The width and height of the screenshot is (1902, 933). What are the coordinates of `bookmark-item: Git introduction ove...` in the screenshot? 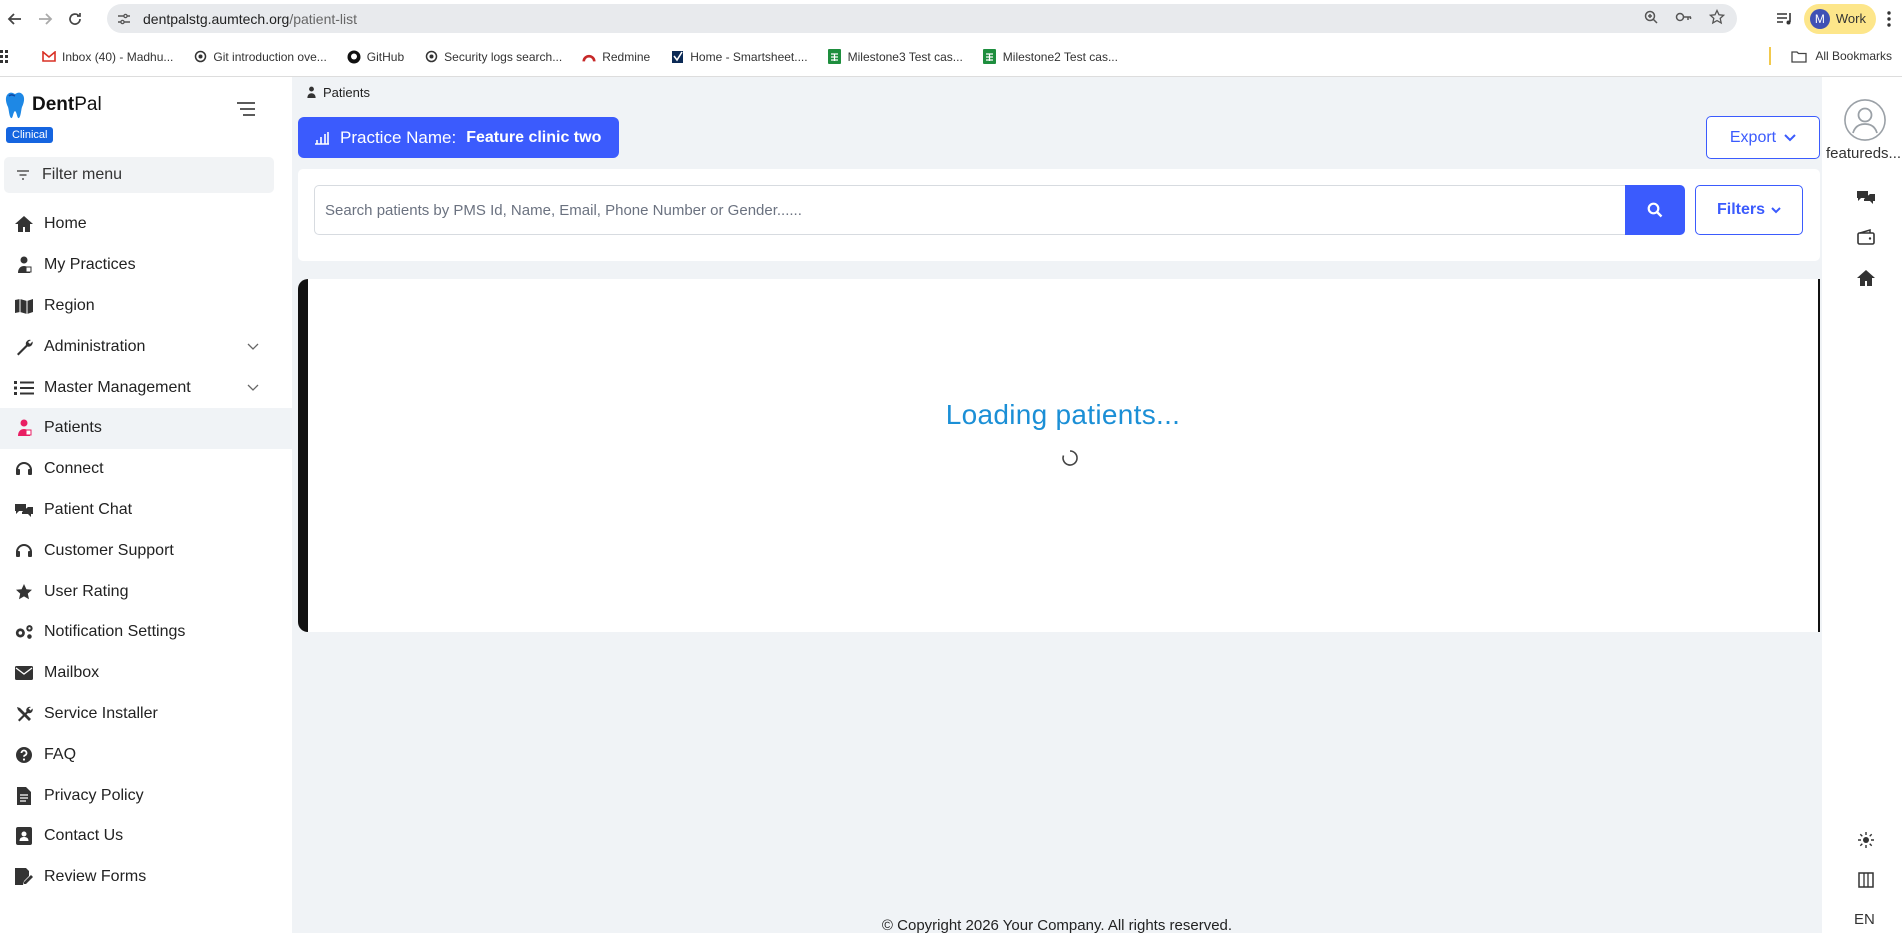 It's located at (260, 56).